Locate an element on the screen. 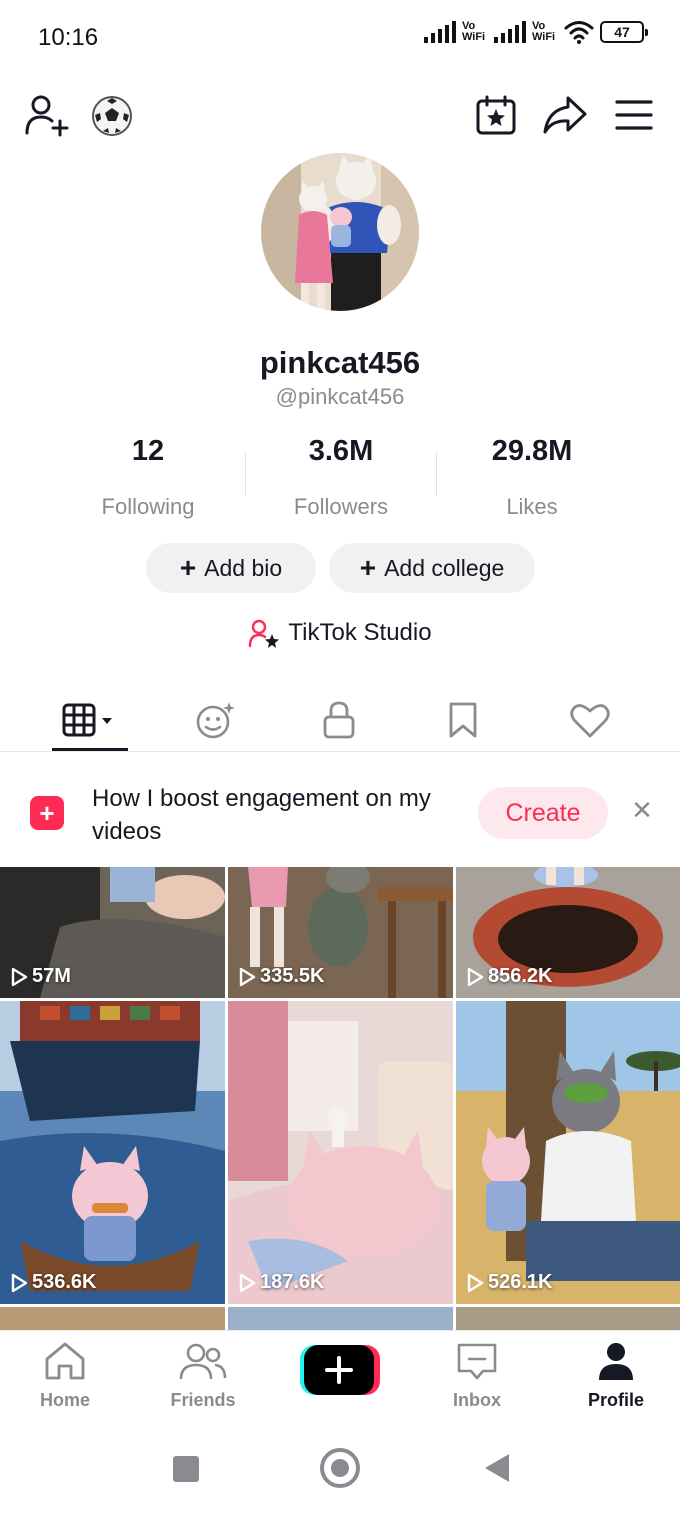  nav-home: Home is located at coordinates (65, 1376).